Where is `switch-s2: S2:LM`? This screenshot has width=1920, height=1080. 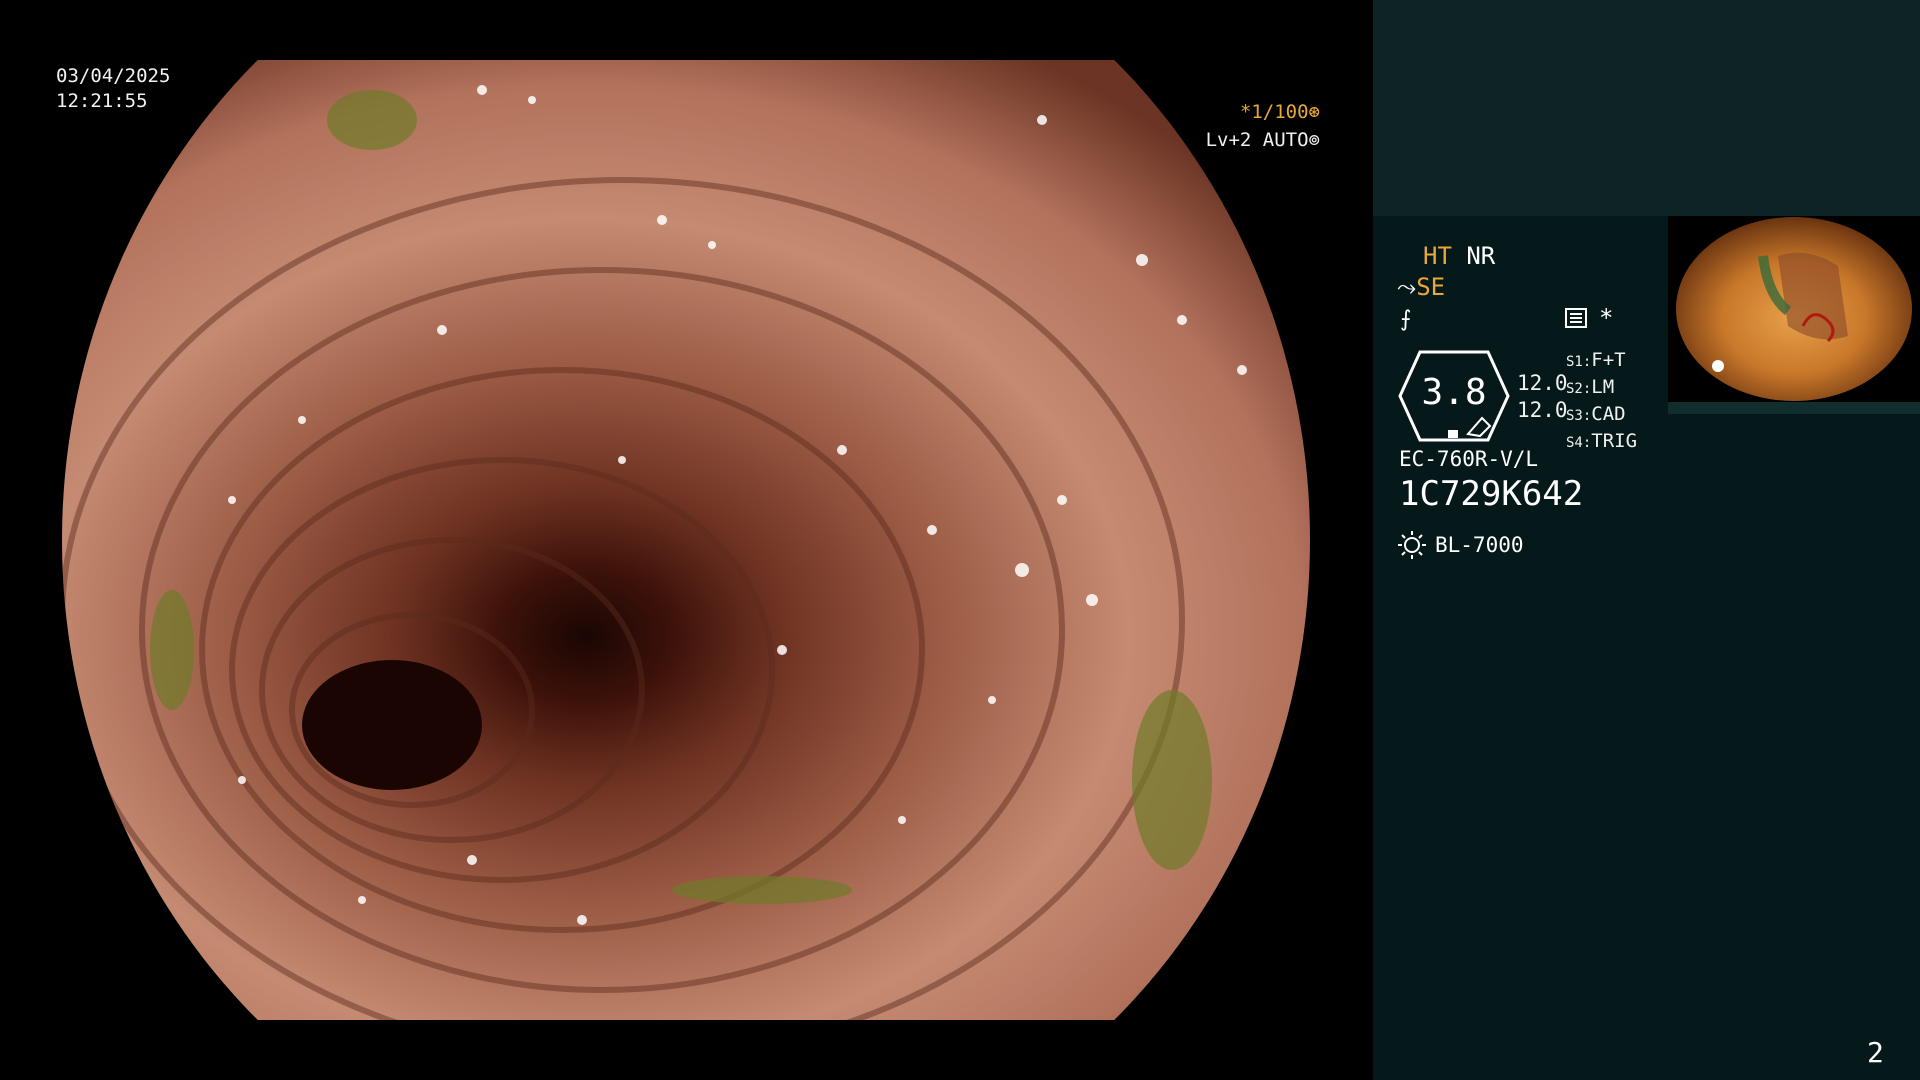
switch-s2: S2:LM is located at coordinates (1601, 388).